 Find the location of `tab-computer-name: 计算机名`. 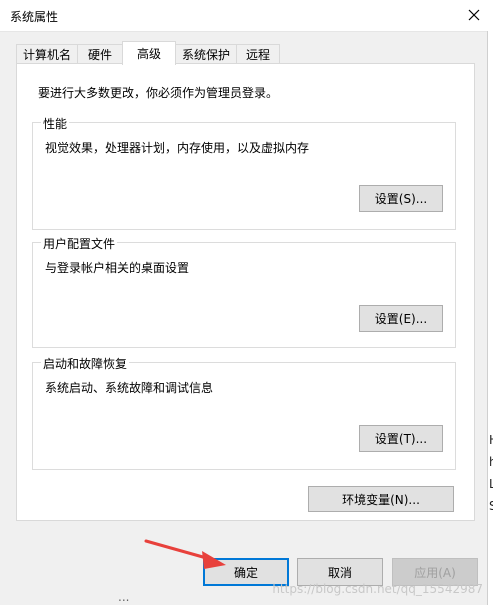

tab-computer-name: 计算机名 is located at coordinates (47, 54).